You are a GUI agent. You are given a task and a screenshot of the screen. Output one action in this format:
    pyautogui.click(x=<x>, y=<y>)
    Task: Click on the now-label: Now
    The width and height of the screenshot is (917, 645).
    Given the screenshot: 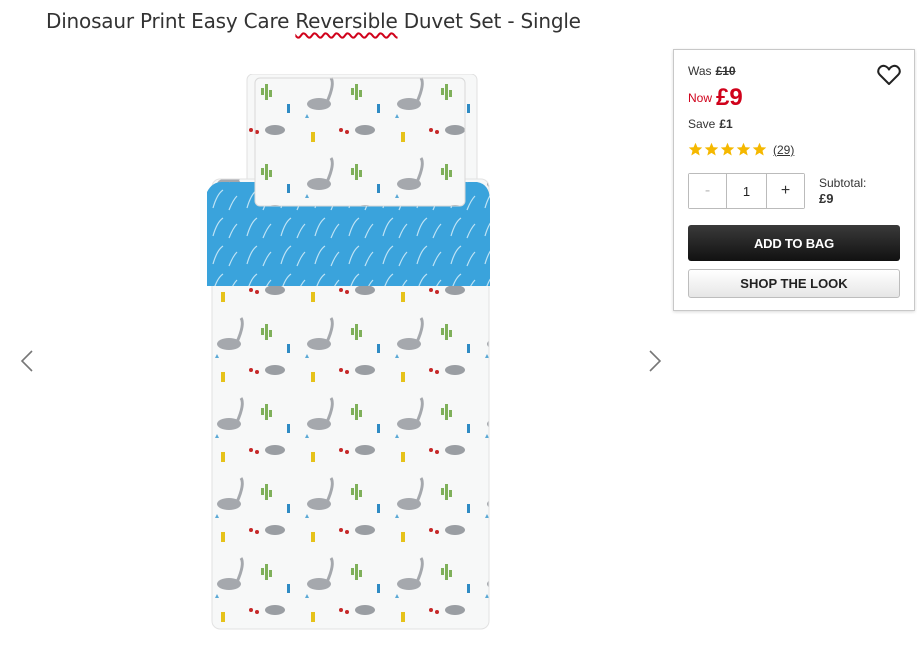 What is the action you would take?
    pyautogui.click(x=700, y=98)
    